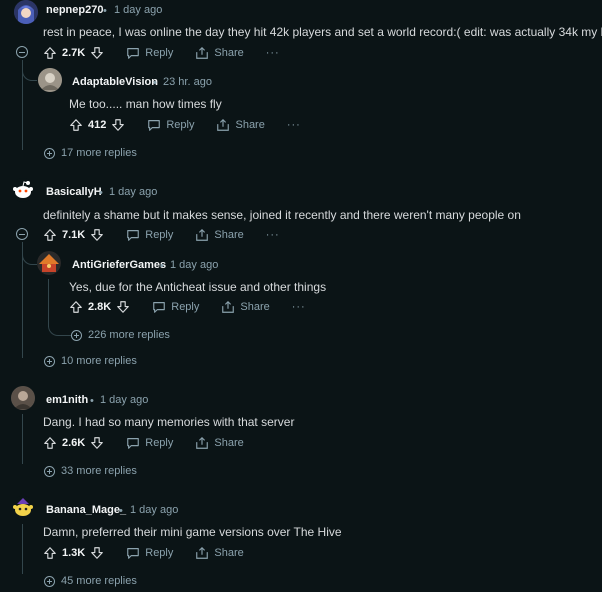 This screenshot has width=602, height=592. I want to click on thread-line, so click(22, 439).